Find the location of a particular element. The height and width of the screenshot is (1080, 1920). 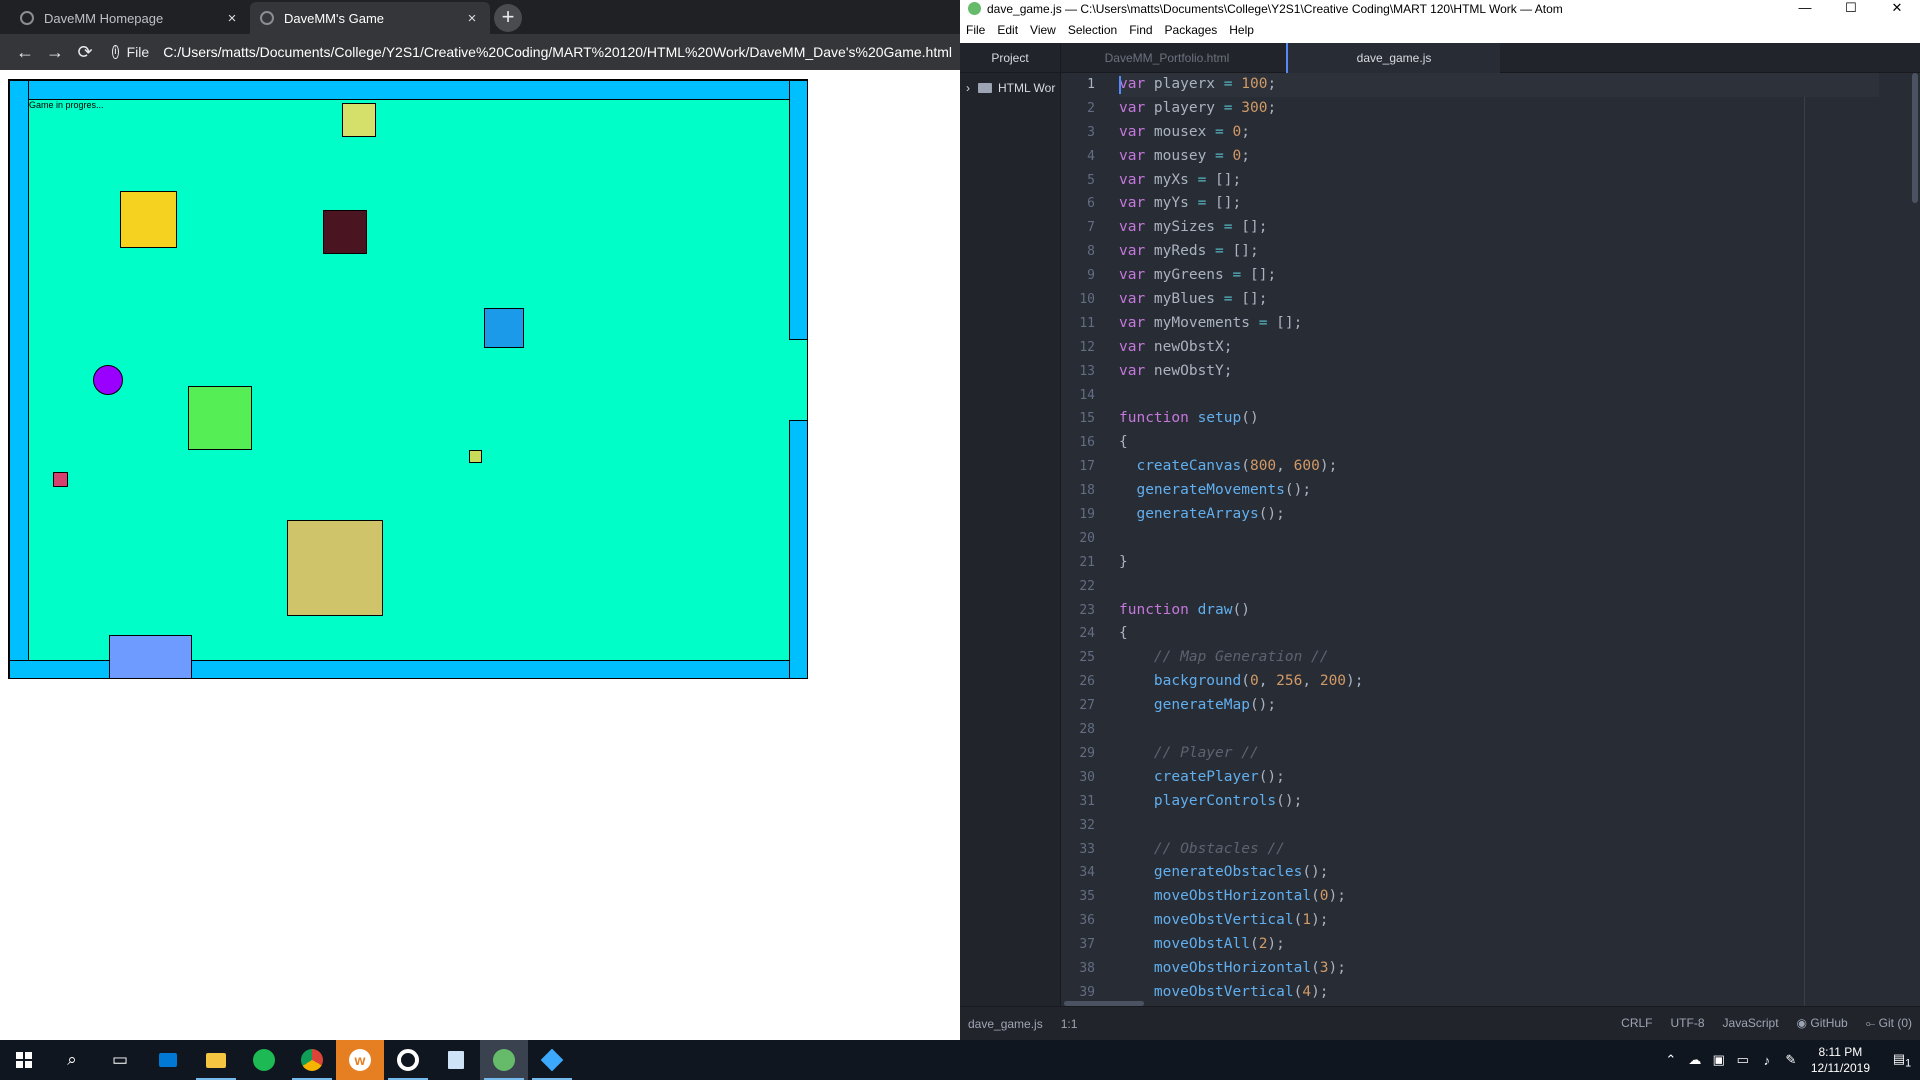

line-number: 8 is located at coordinates (1091, 252).